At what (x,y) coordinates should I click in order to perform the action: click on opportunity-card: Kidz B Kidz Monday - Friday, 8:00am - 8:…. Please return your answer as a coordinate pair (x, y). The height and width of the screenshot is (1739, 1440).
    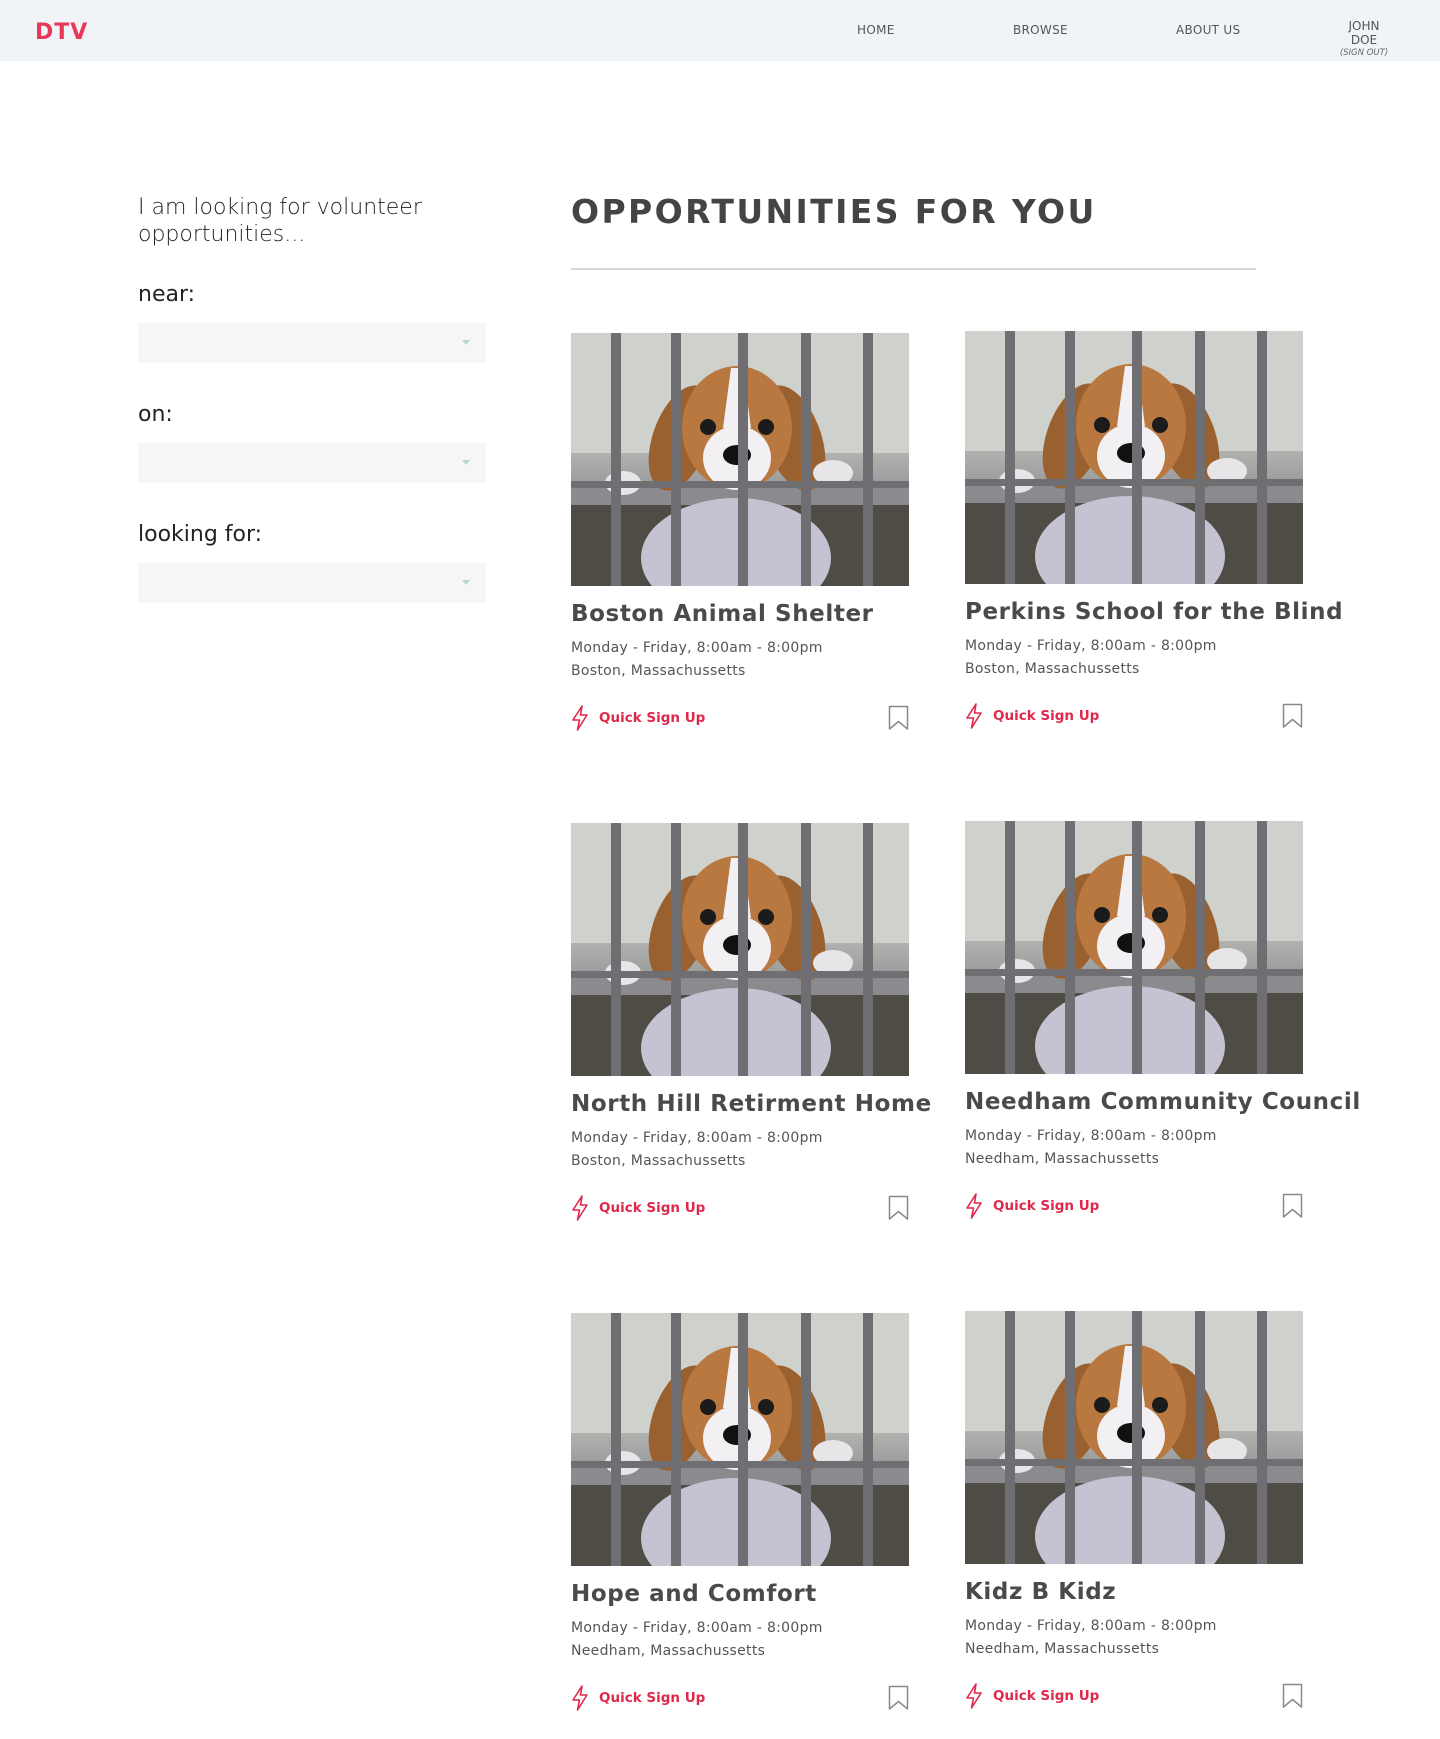
    Looking at the image, I should click on (1134, 1512).